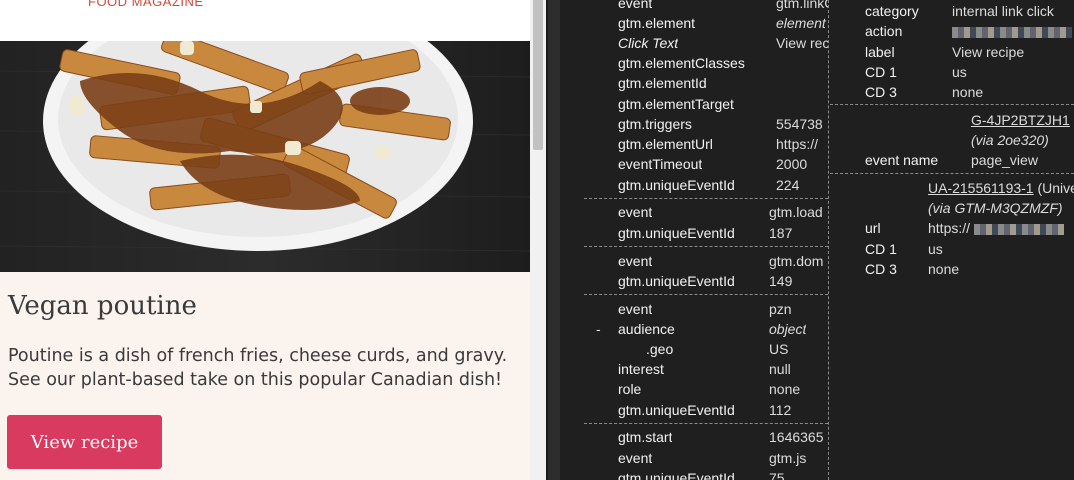  I want to click on via-container: (via GTM-M3QZMZF), so click(995, 208).